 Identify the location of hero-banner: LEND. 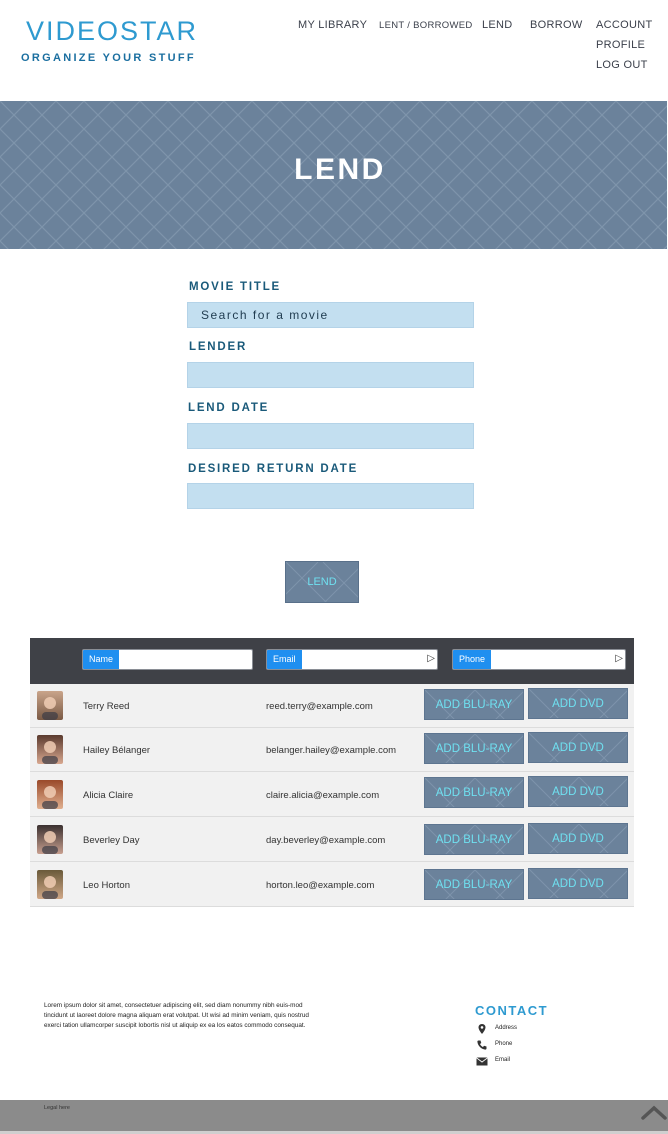
(333, 175).